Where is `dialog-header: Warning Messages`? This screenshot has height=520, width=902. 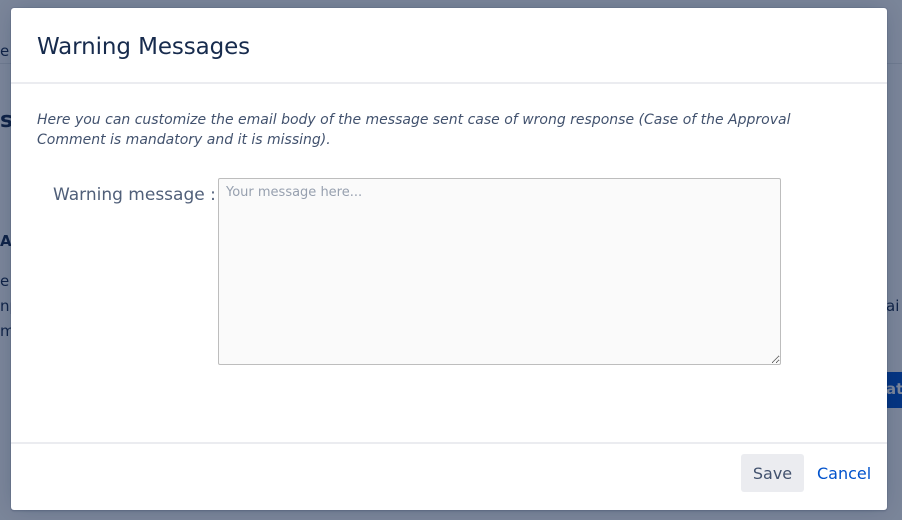
dialog-header: Warning Messages is located at coordinates (449, 46).